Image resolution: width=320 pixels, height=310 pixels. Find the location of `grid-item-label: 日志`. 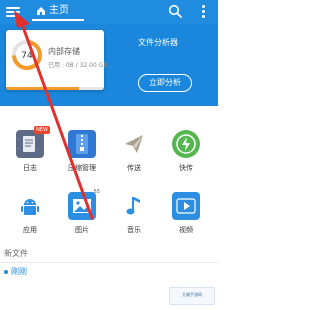

grid-item-label: 日志 is located at coordinates (30, 168).